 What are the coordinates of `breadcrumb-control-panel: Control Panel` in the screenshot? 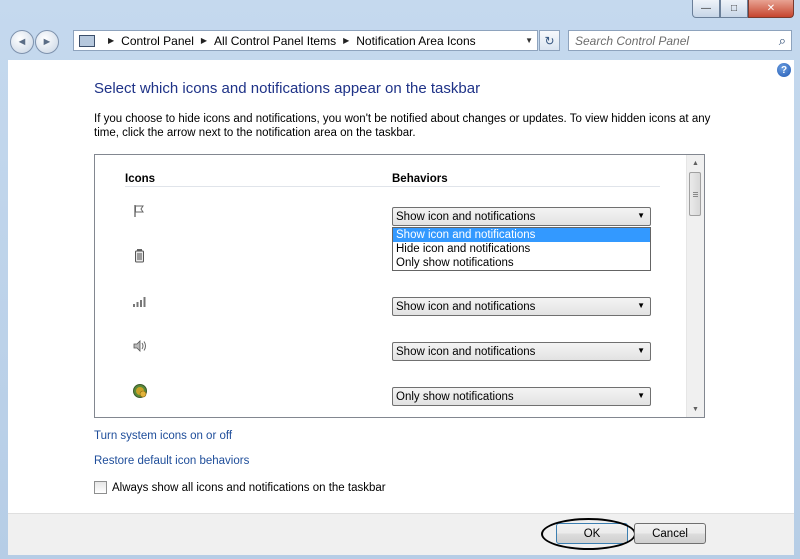 It's located at (157, 41).